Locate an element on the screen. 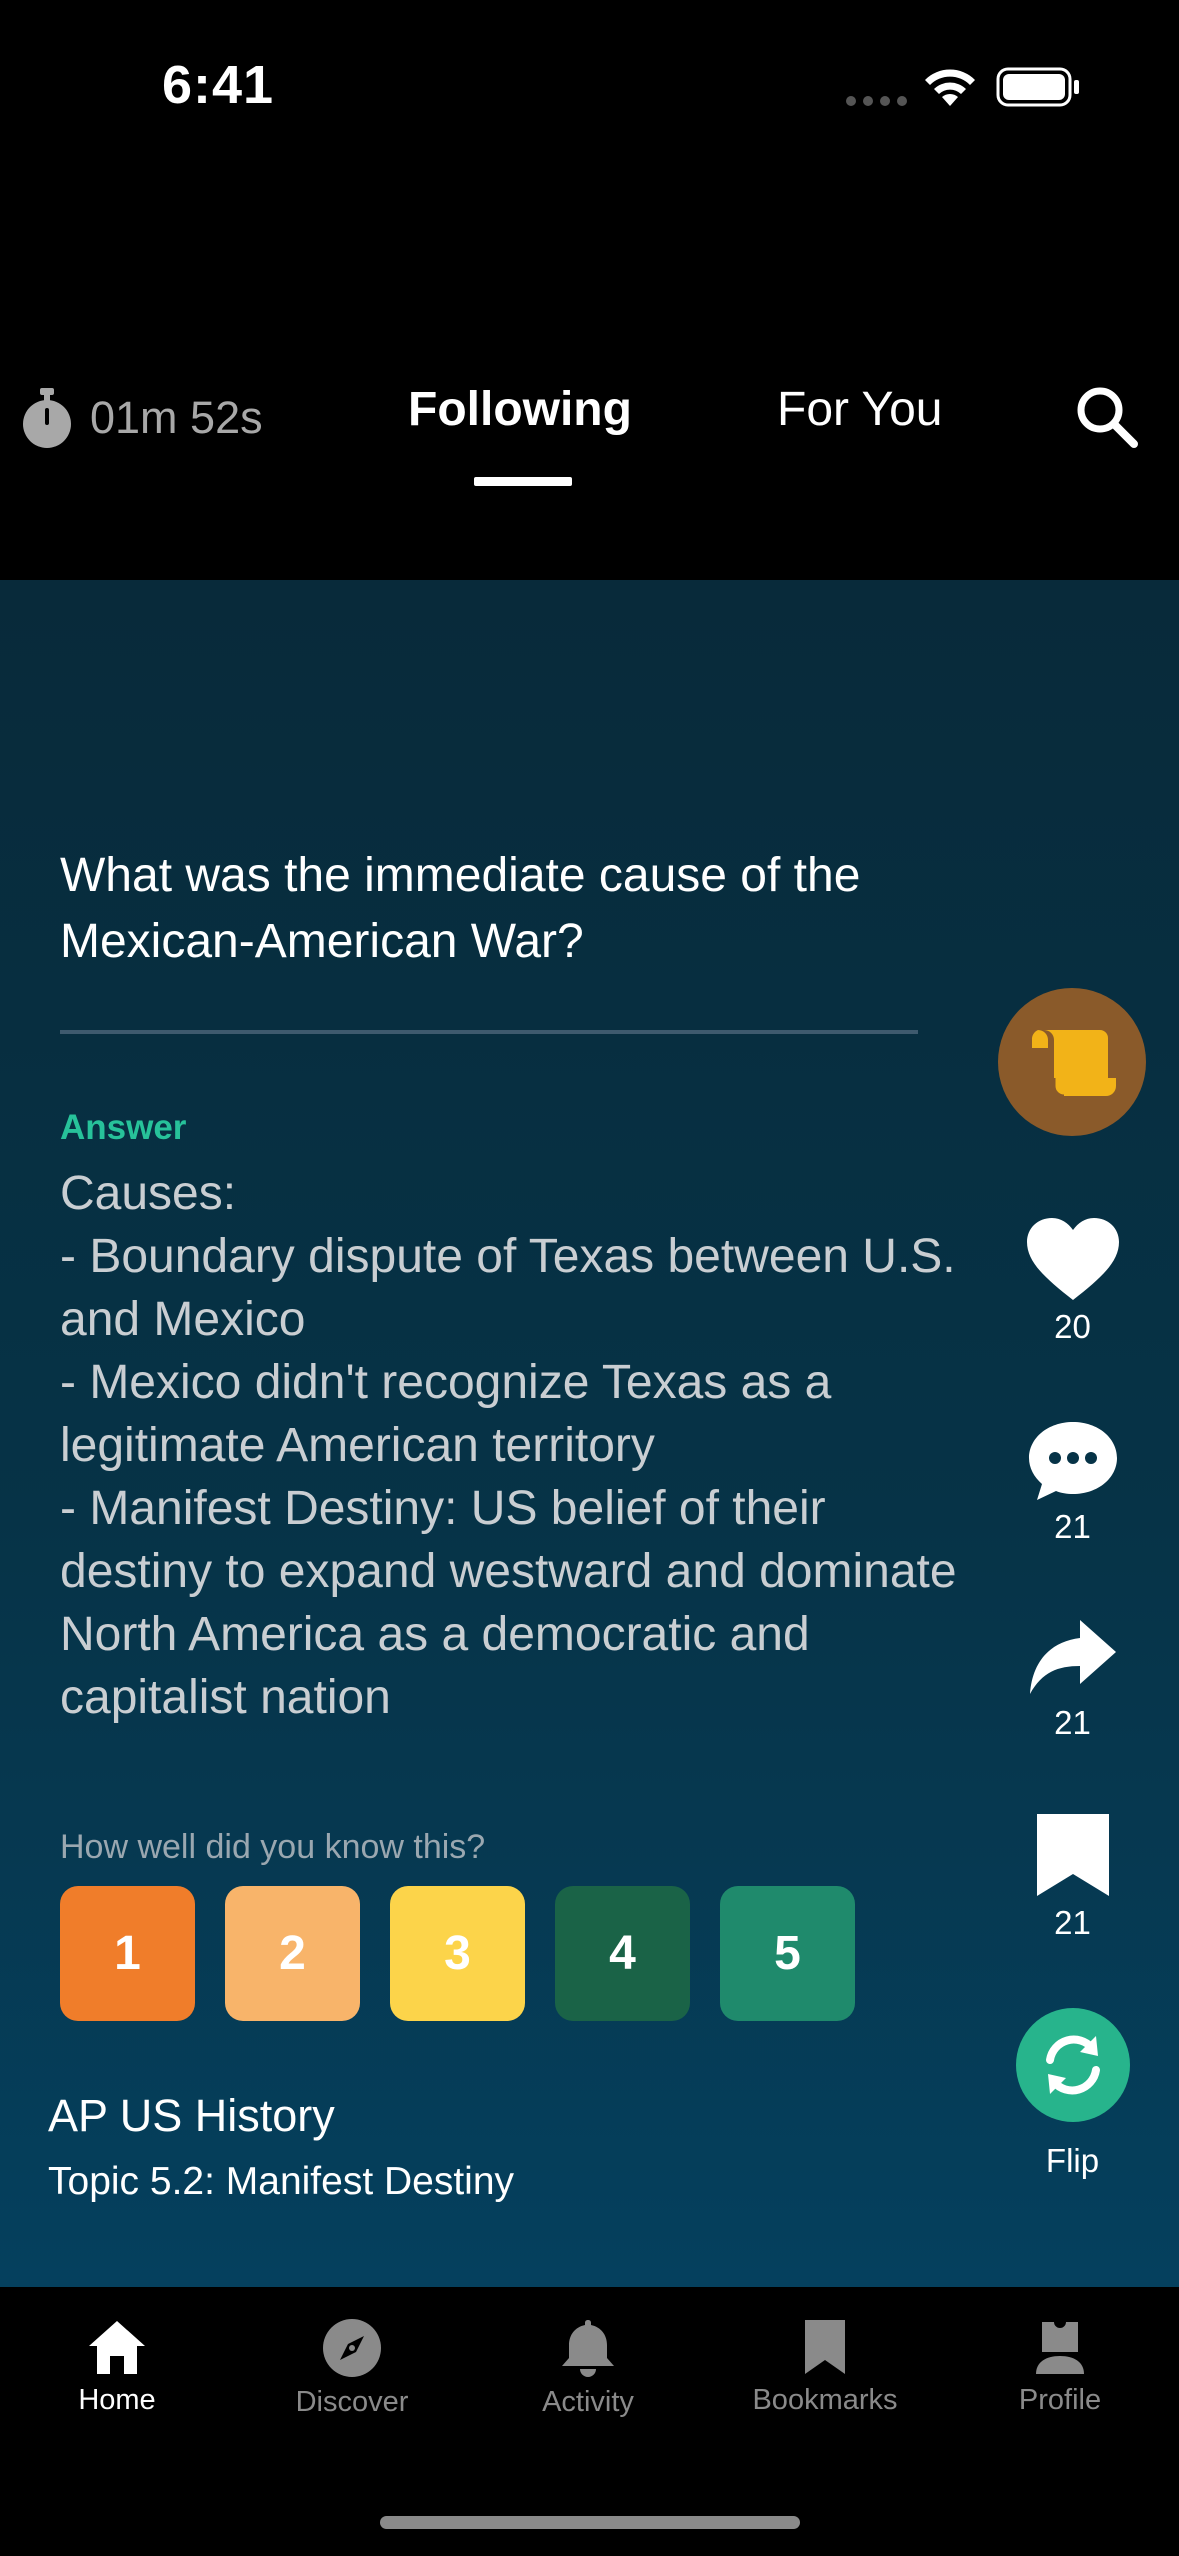  deck-title: AP US History is located at coordinates (191, 2116).